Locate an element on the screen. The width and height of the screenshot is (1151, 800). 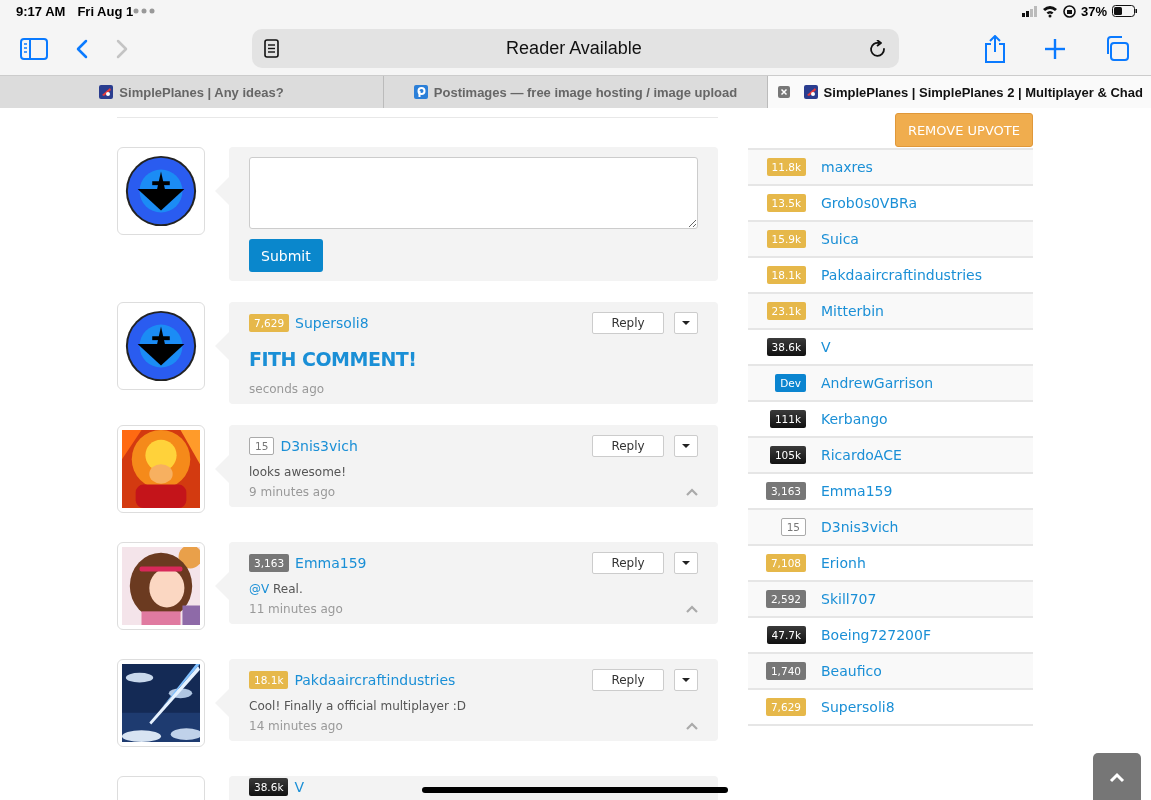
comment-time: seconds ago is located at coordinates (287, 389).